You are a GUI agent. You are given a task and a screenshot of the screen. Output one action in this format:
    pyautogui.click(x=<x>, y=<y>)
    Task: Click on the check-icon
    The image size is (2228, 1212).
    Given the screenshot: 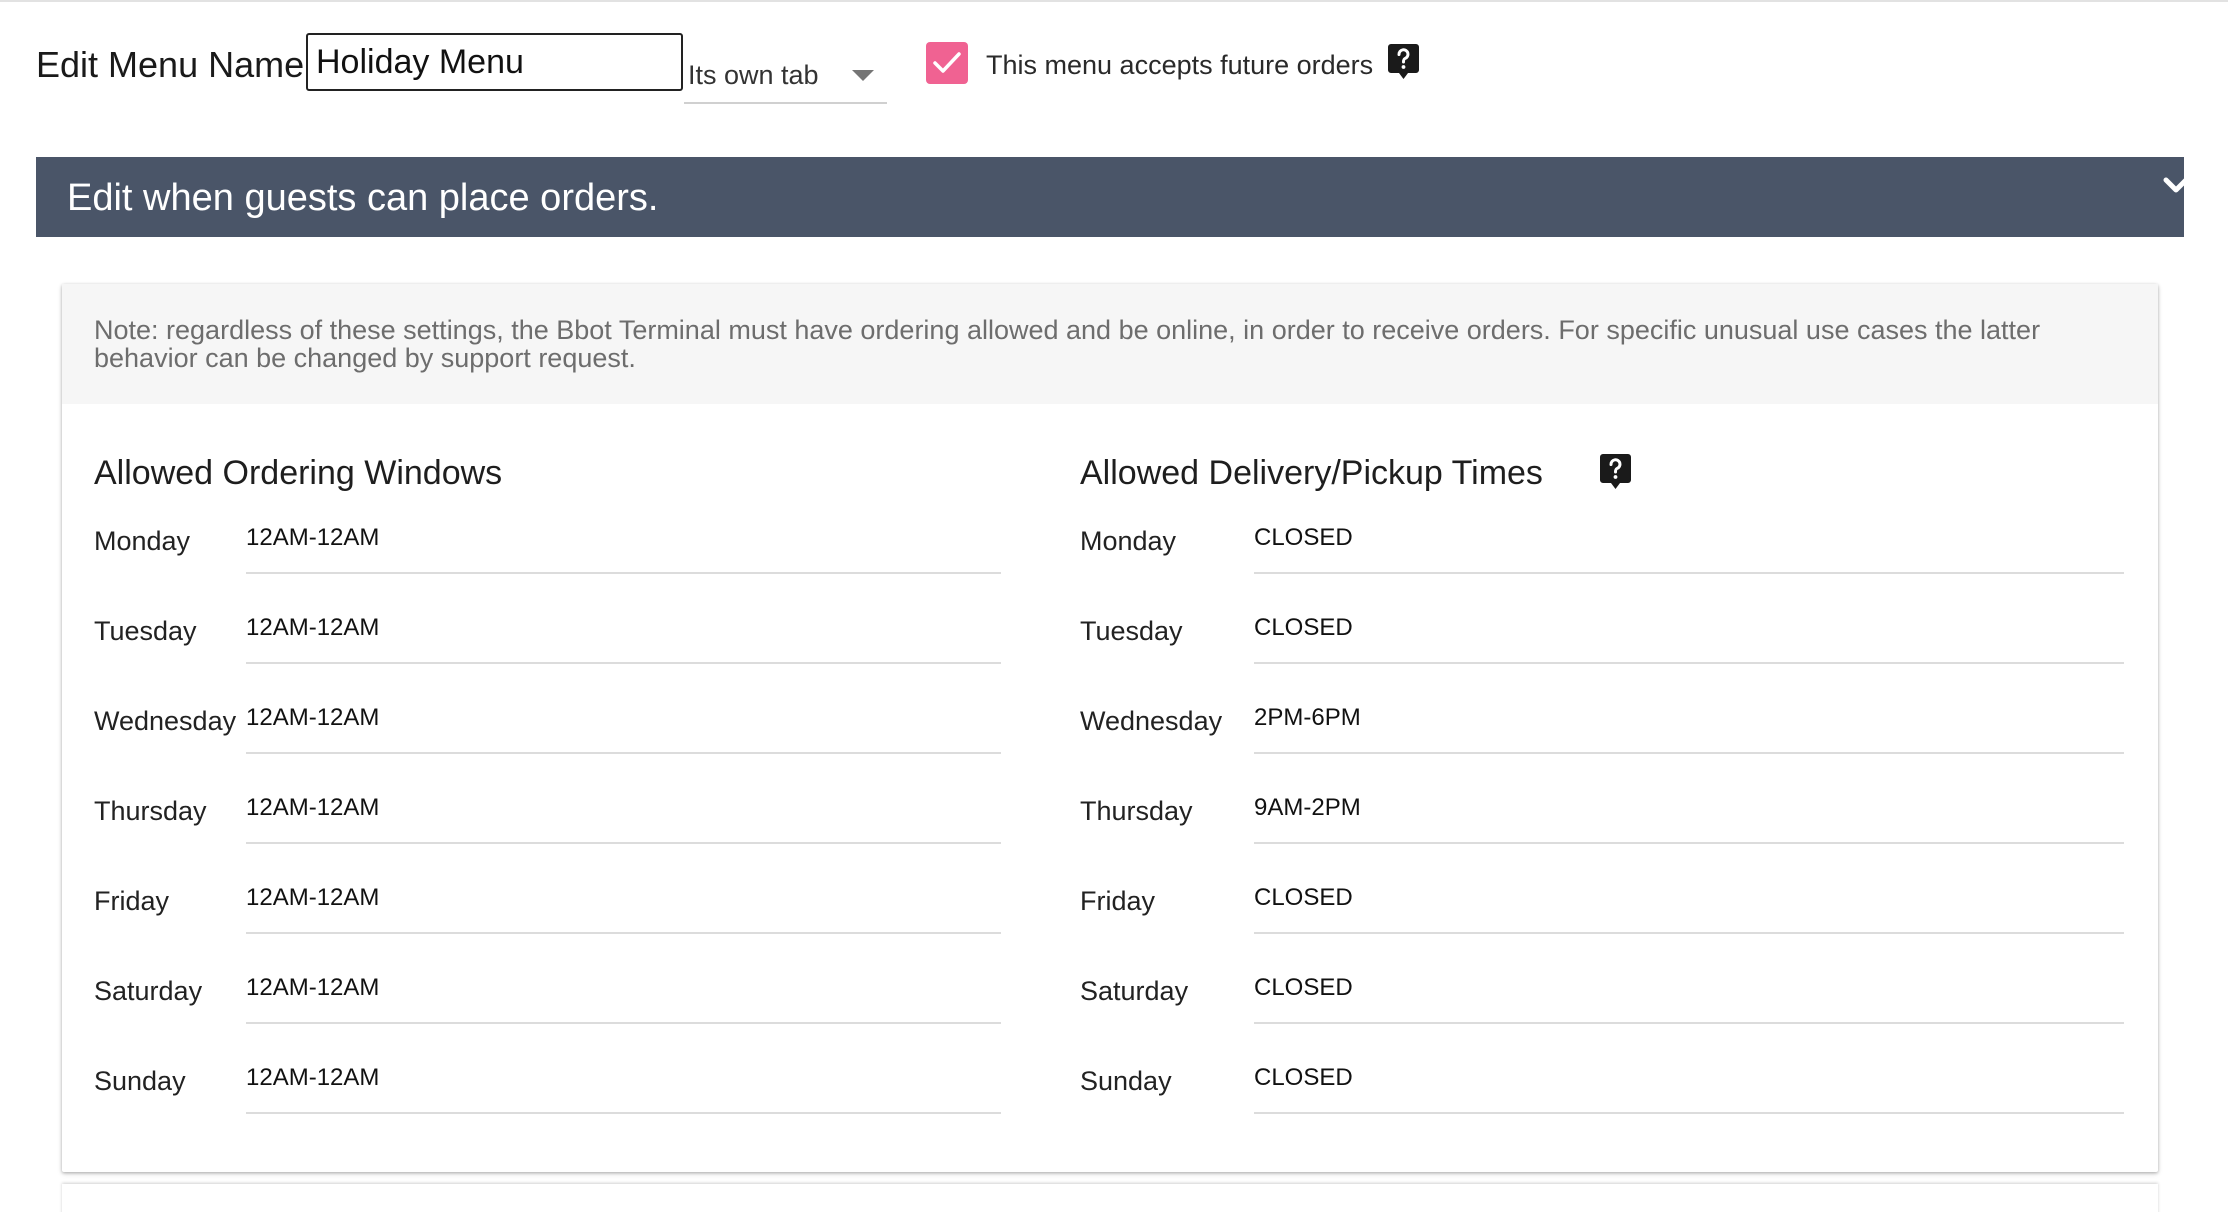 What is the action you would take?
    pyautogui.click(x=947, y=62)
    